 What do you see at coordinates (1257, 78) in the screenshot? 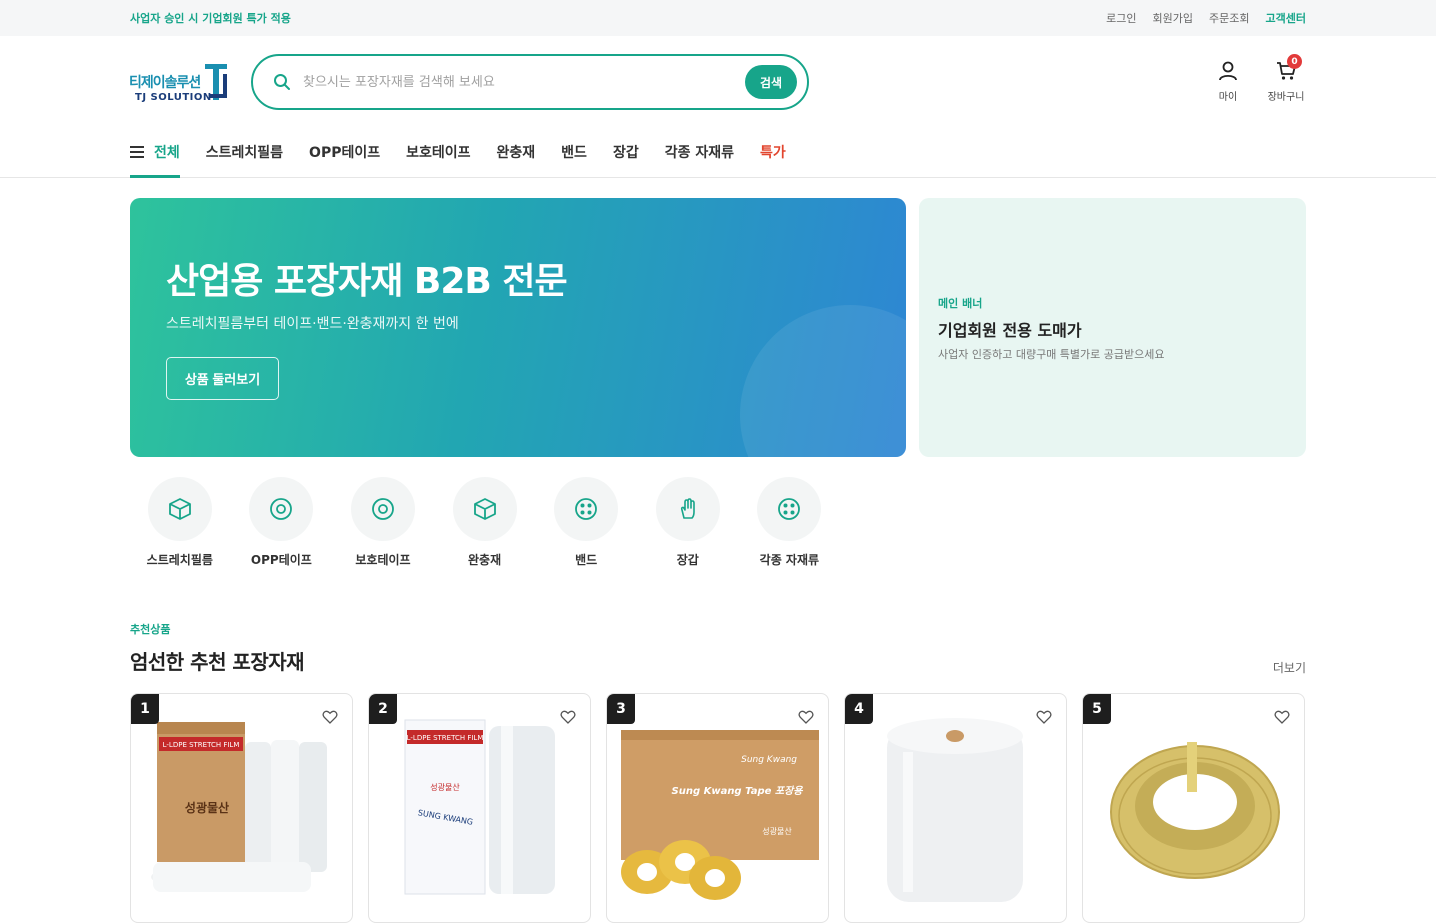
I see `utility-menu: 마이 0 장바구니` at bounding box center [1257, 78].